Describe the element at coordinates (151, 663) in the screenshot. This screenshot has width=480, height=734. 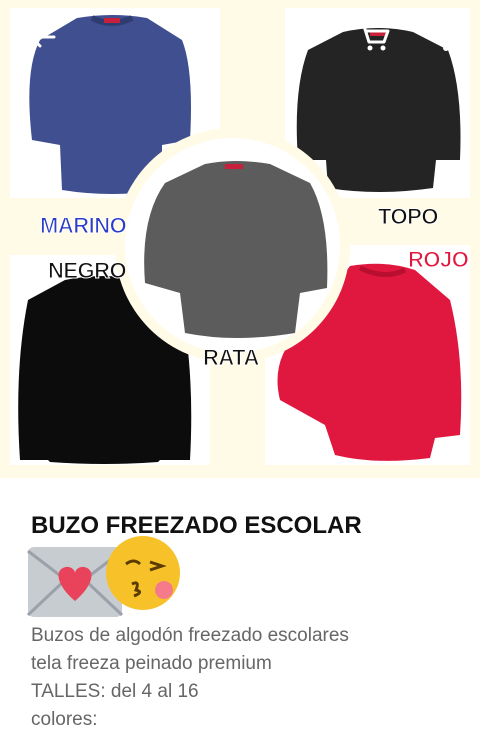
I see `description-line: tela freeza peinado premium` at that location.